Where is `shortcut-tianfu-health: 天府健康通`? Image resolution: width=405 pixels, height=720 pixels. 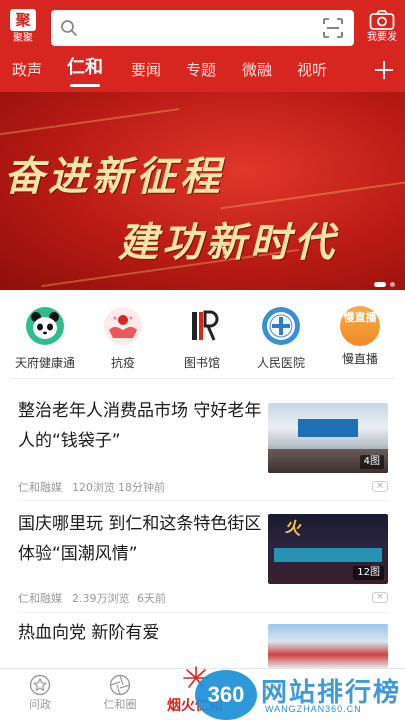
shortcut-tianfu-health: 天府健康通 is located at coordinates (45, 338).